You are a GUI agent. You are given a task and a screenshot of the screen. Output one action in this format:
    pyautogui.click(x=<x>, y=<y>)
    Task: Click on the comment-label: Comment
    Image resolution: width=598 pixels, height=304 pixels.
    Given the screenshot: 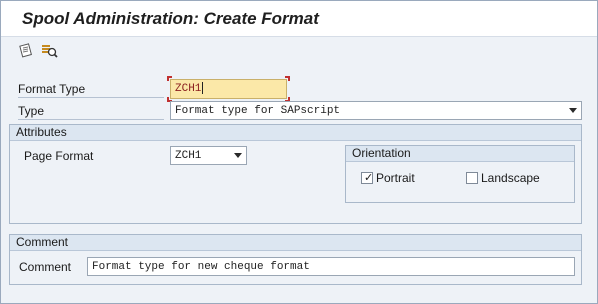 What is the action you would take?
    pyautogui.click(x=45, y=267)
    